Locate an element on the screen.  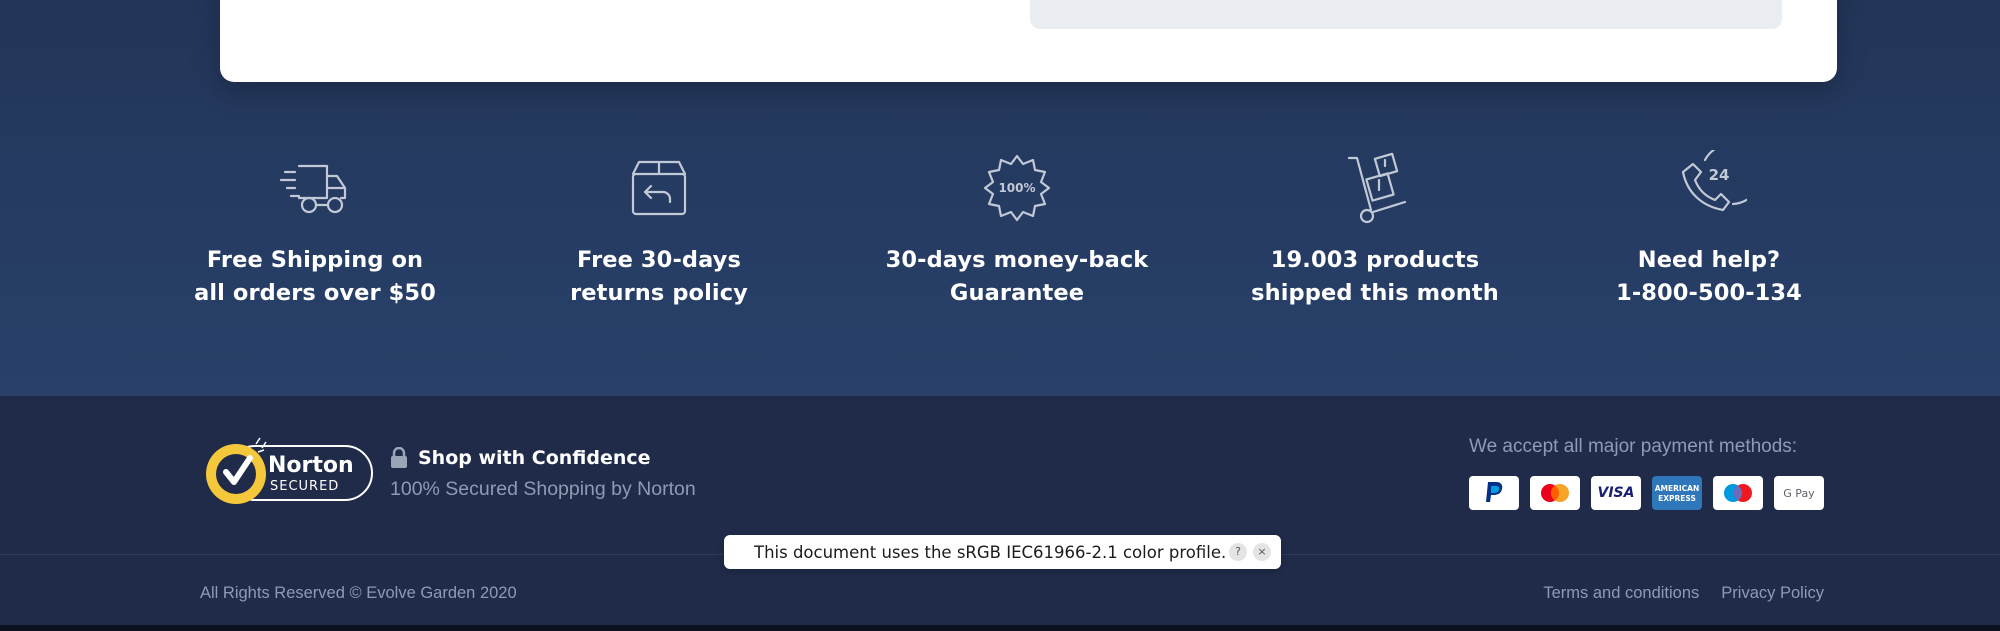
footer-links: Terms and conditions Privacy Policy is located at coordinates (1683, 593).